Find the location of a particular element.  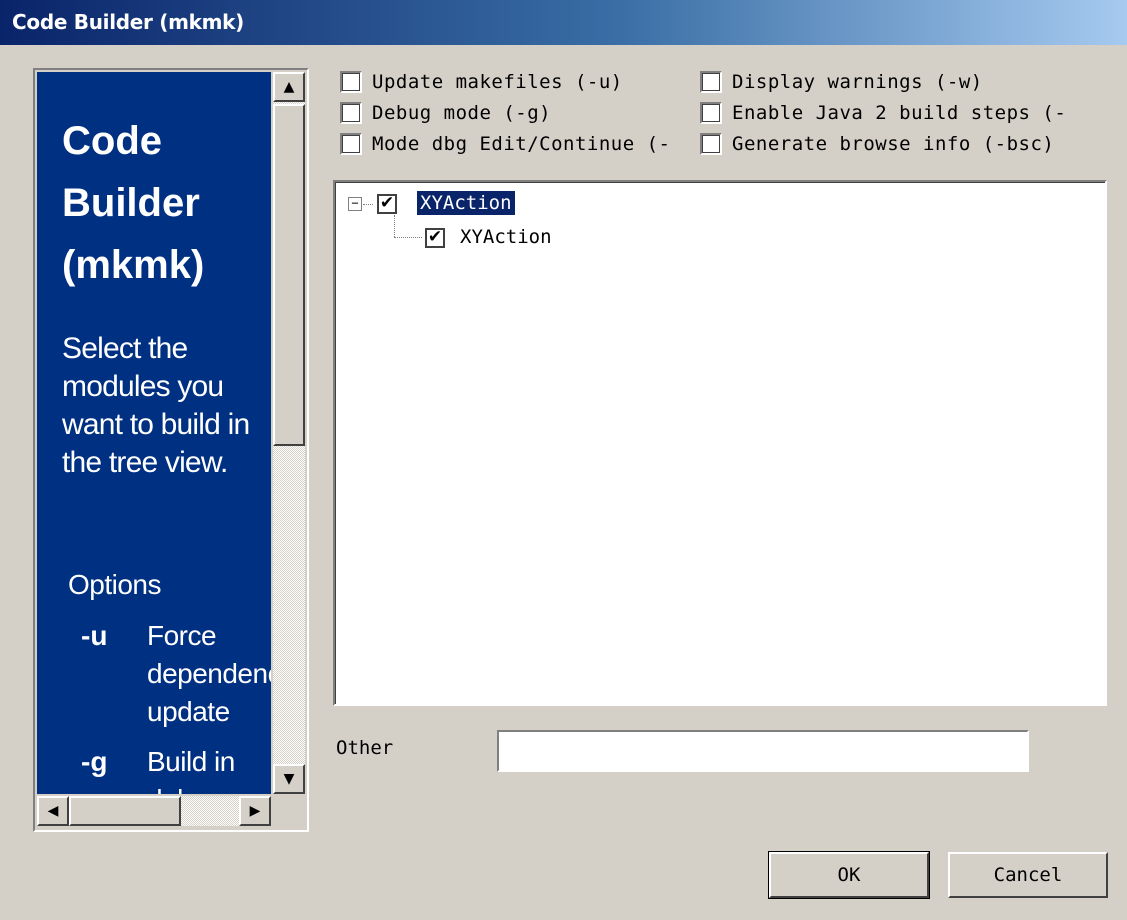

vertical-scroll-thumb is located at coordinates (289, 275).